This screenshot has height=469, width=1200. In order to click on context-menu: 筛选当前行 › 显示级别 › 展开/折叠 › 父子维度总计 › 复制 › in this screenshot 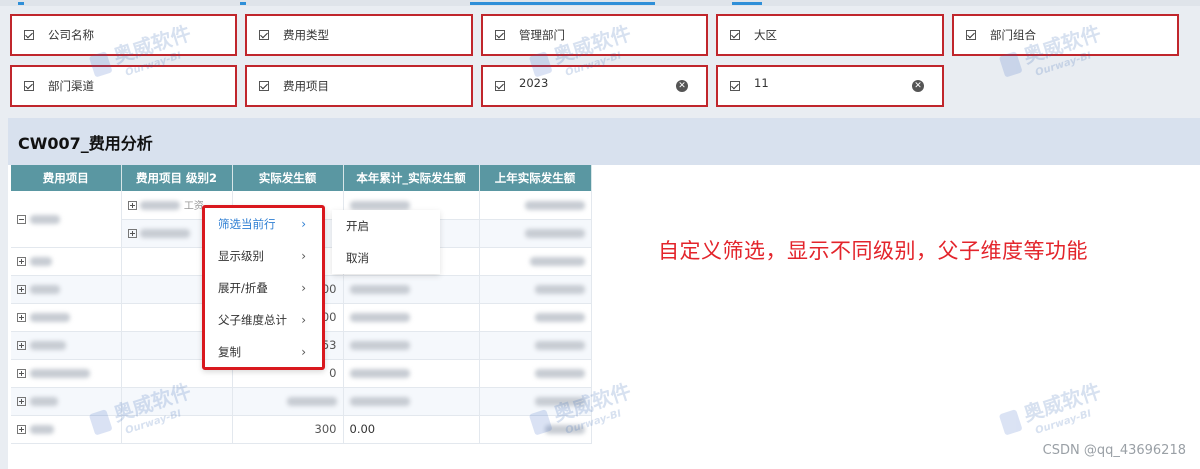, I will do `click(263, 287)`.